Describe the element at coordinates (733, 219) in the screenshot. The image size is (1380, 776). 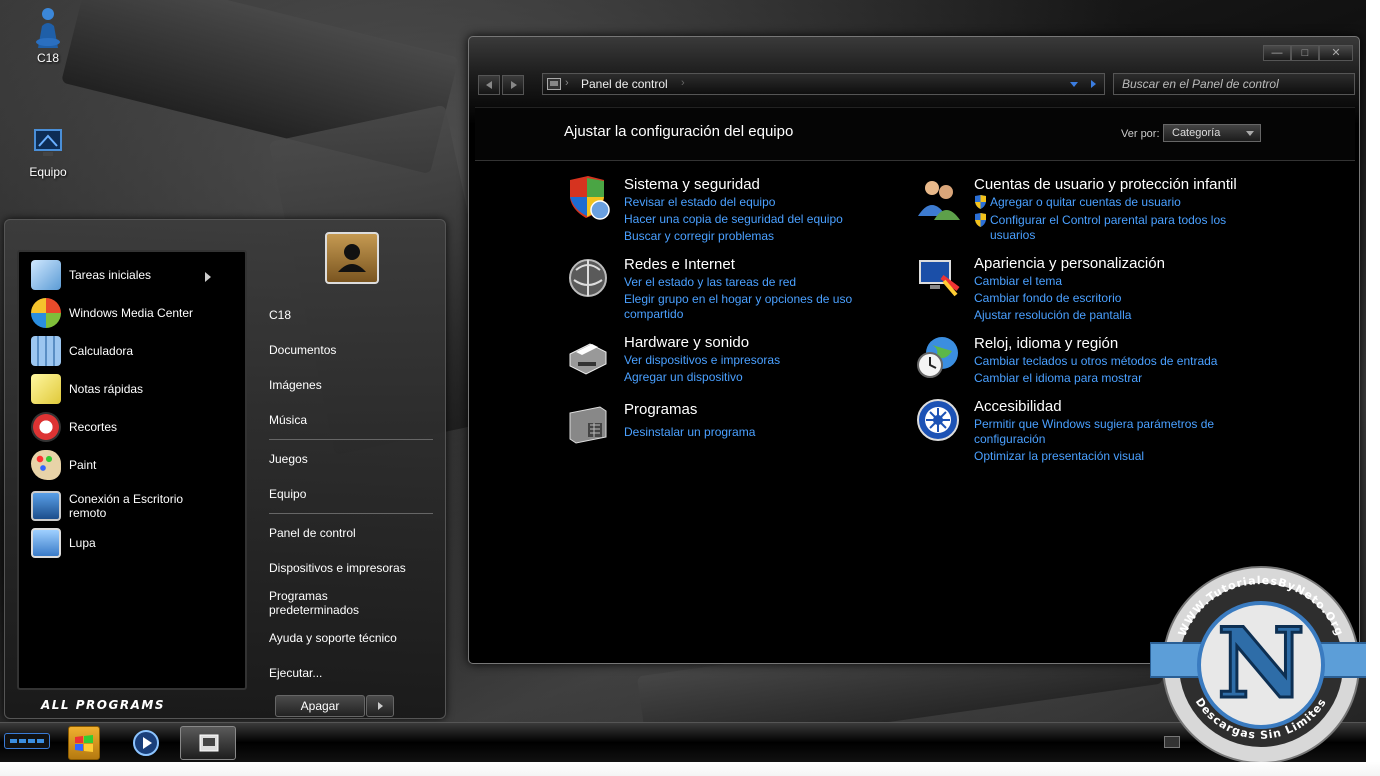
I see `link-copia-seguridad: Hacer una copia de seguridad del equipo` at that location.